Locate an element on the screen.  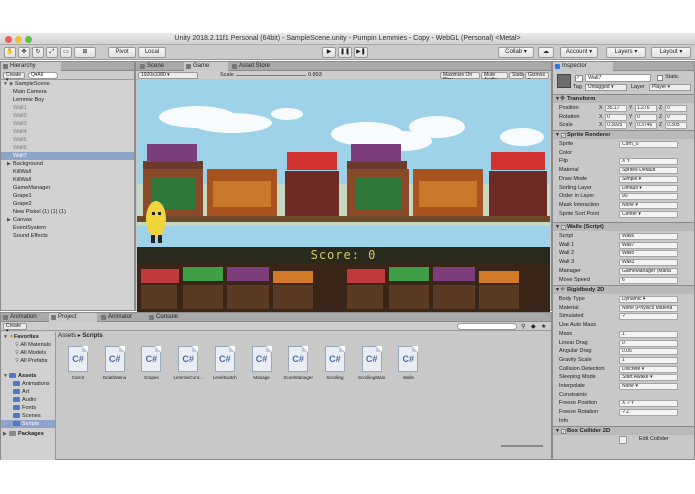
tab-asset-store: Asset Store is located at coordinates (258, 66).